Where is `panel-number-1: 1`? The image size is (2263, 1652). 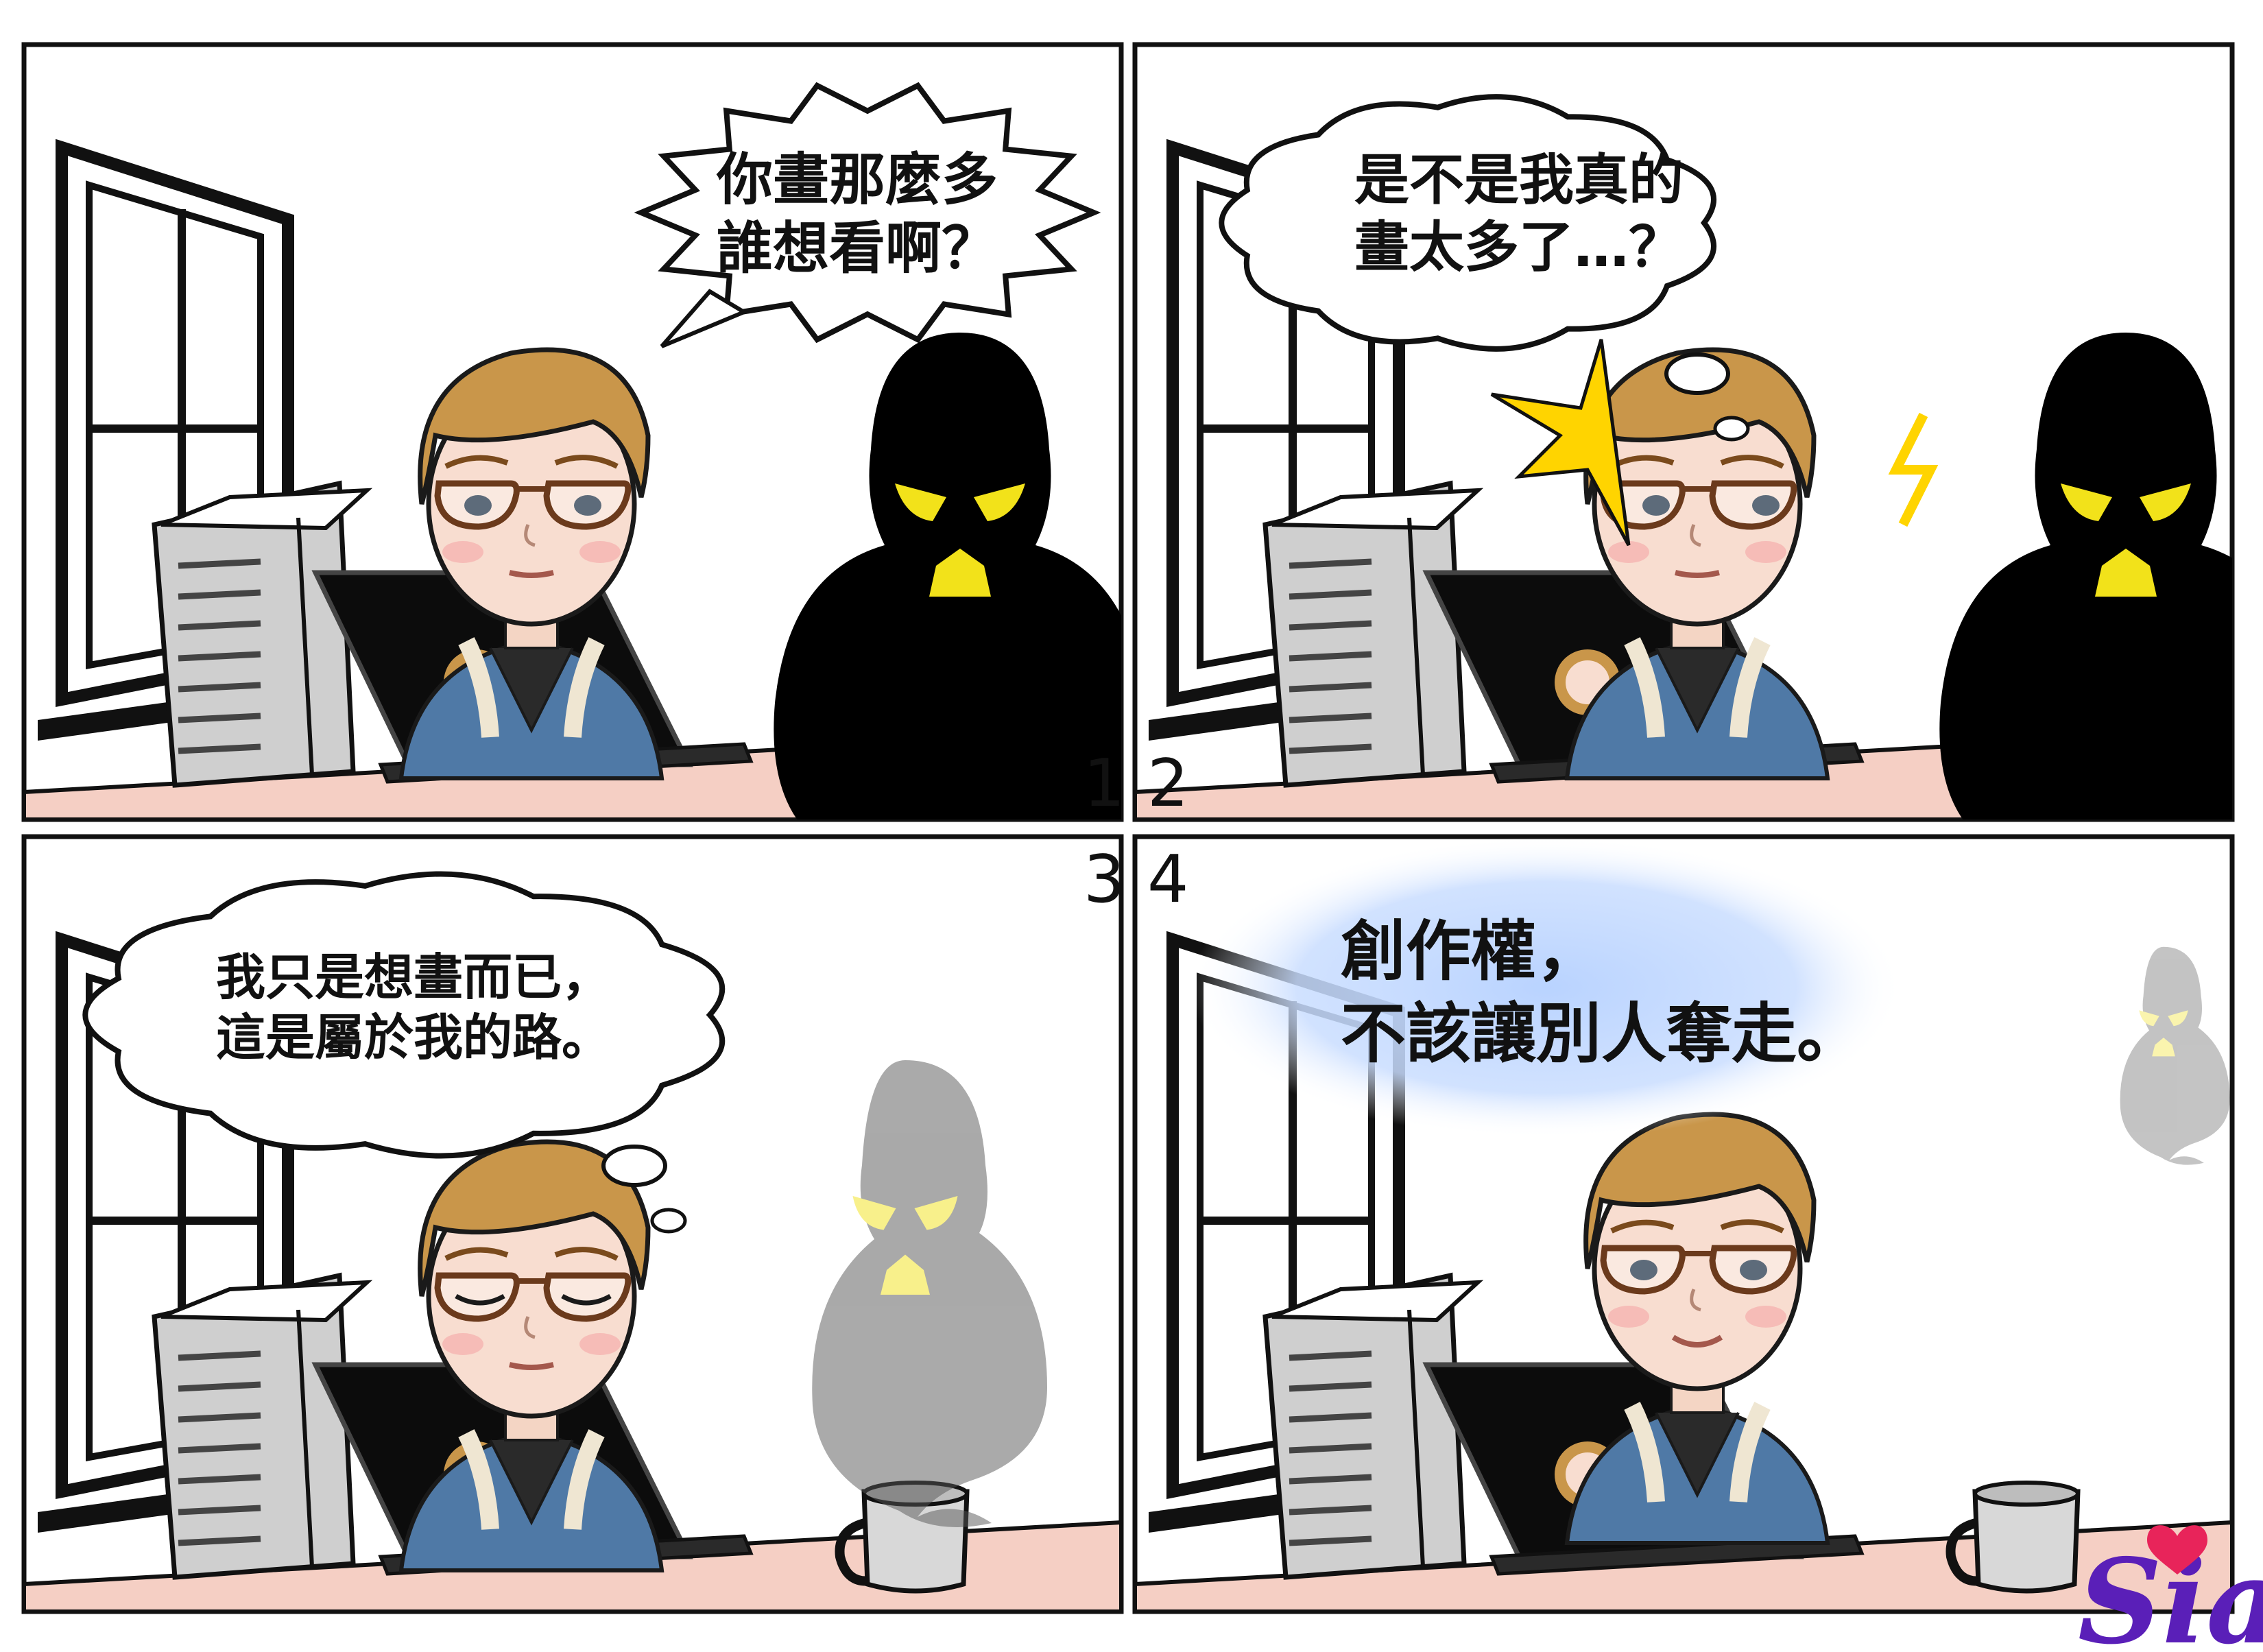 panel-number-1: 1 is located at coordinates (1104, 784).